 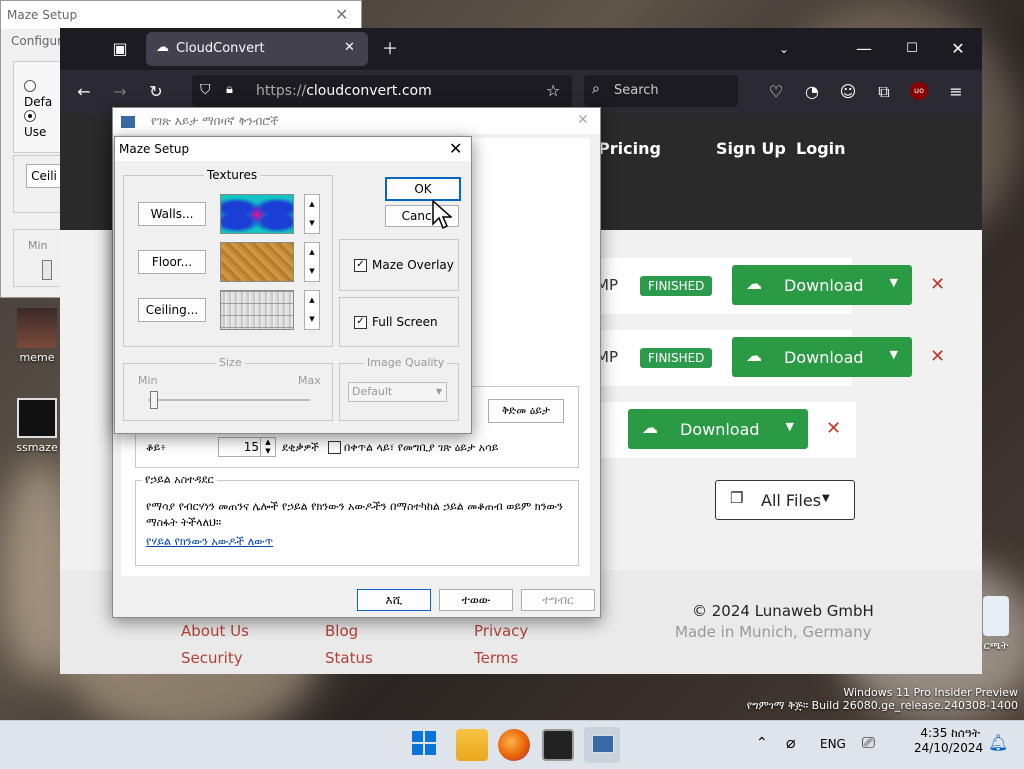 I want to click on close-window-icon: ✕, so click(x=958, y=49).